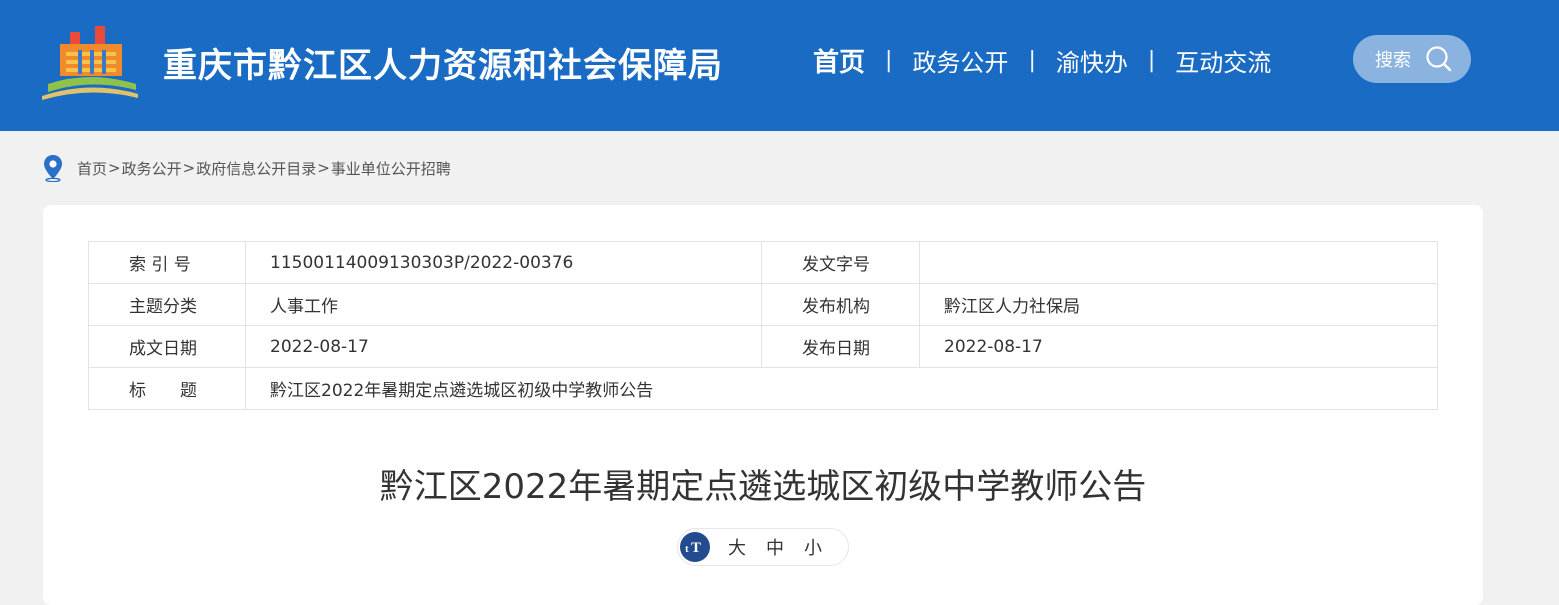 The image size is (1559, 605). What do you see at coordinates (840, 262) in the screenshot?
I see `meta-key-document-number: 发文字号` at bounding box center [840, 262].